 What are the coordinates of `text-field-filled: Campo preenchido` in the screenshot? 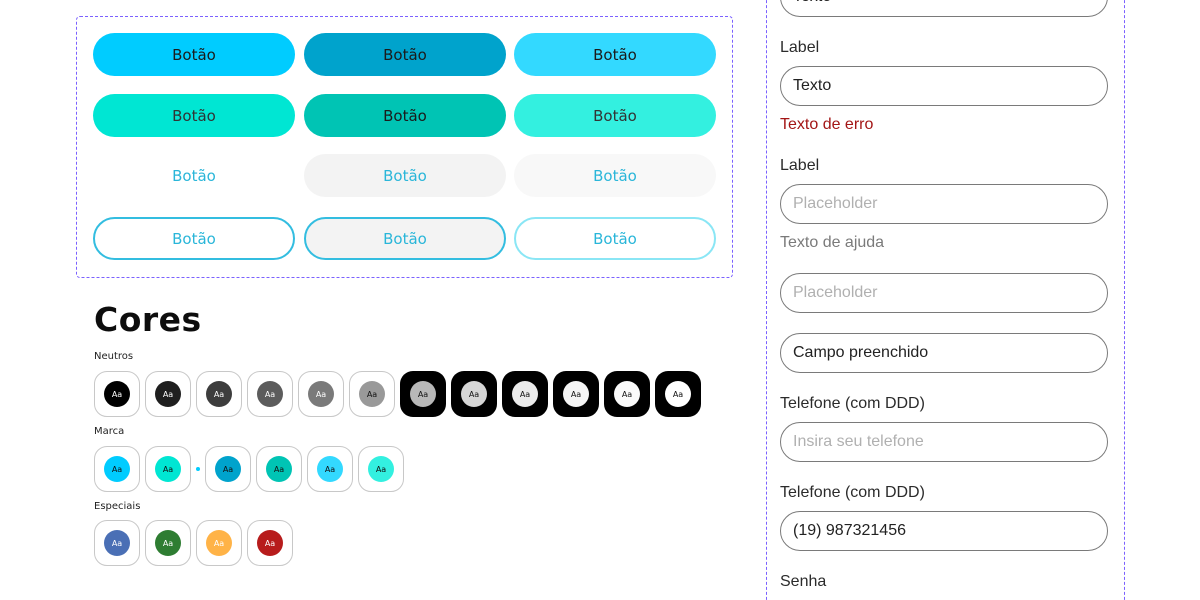 It's located at (944, 353).